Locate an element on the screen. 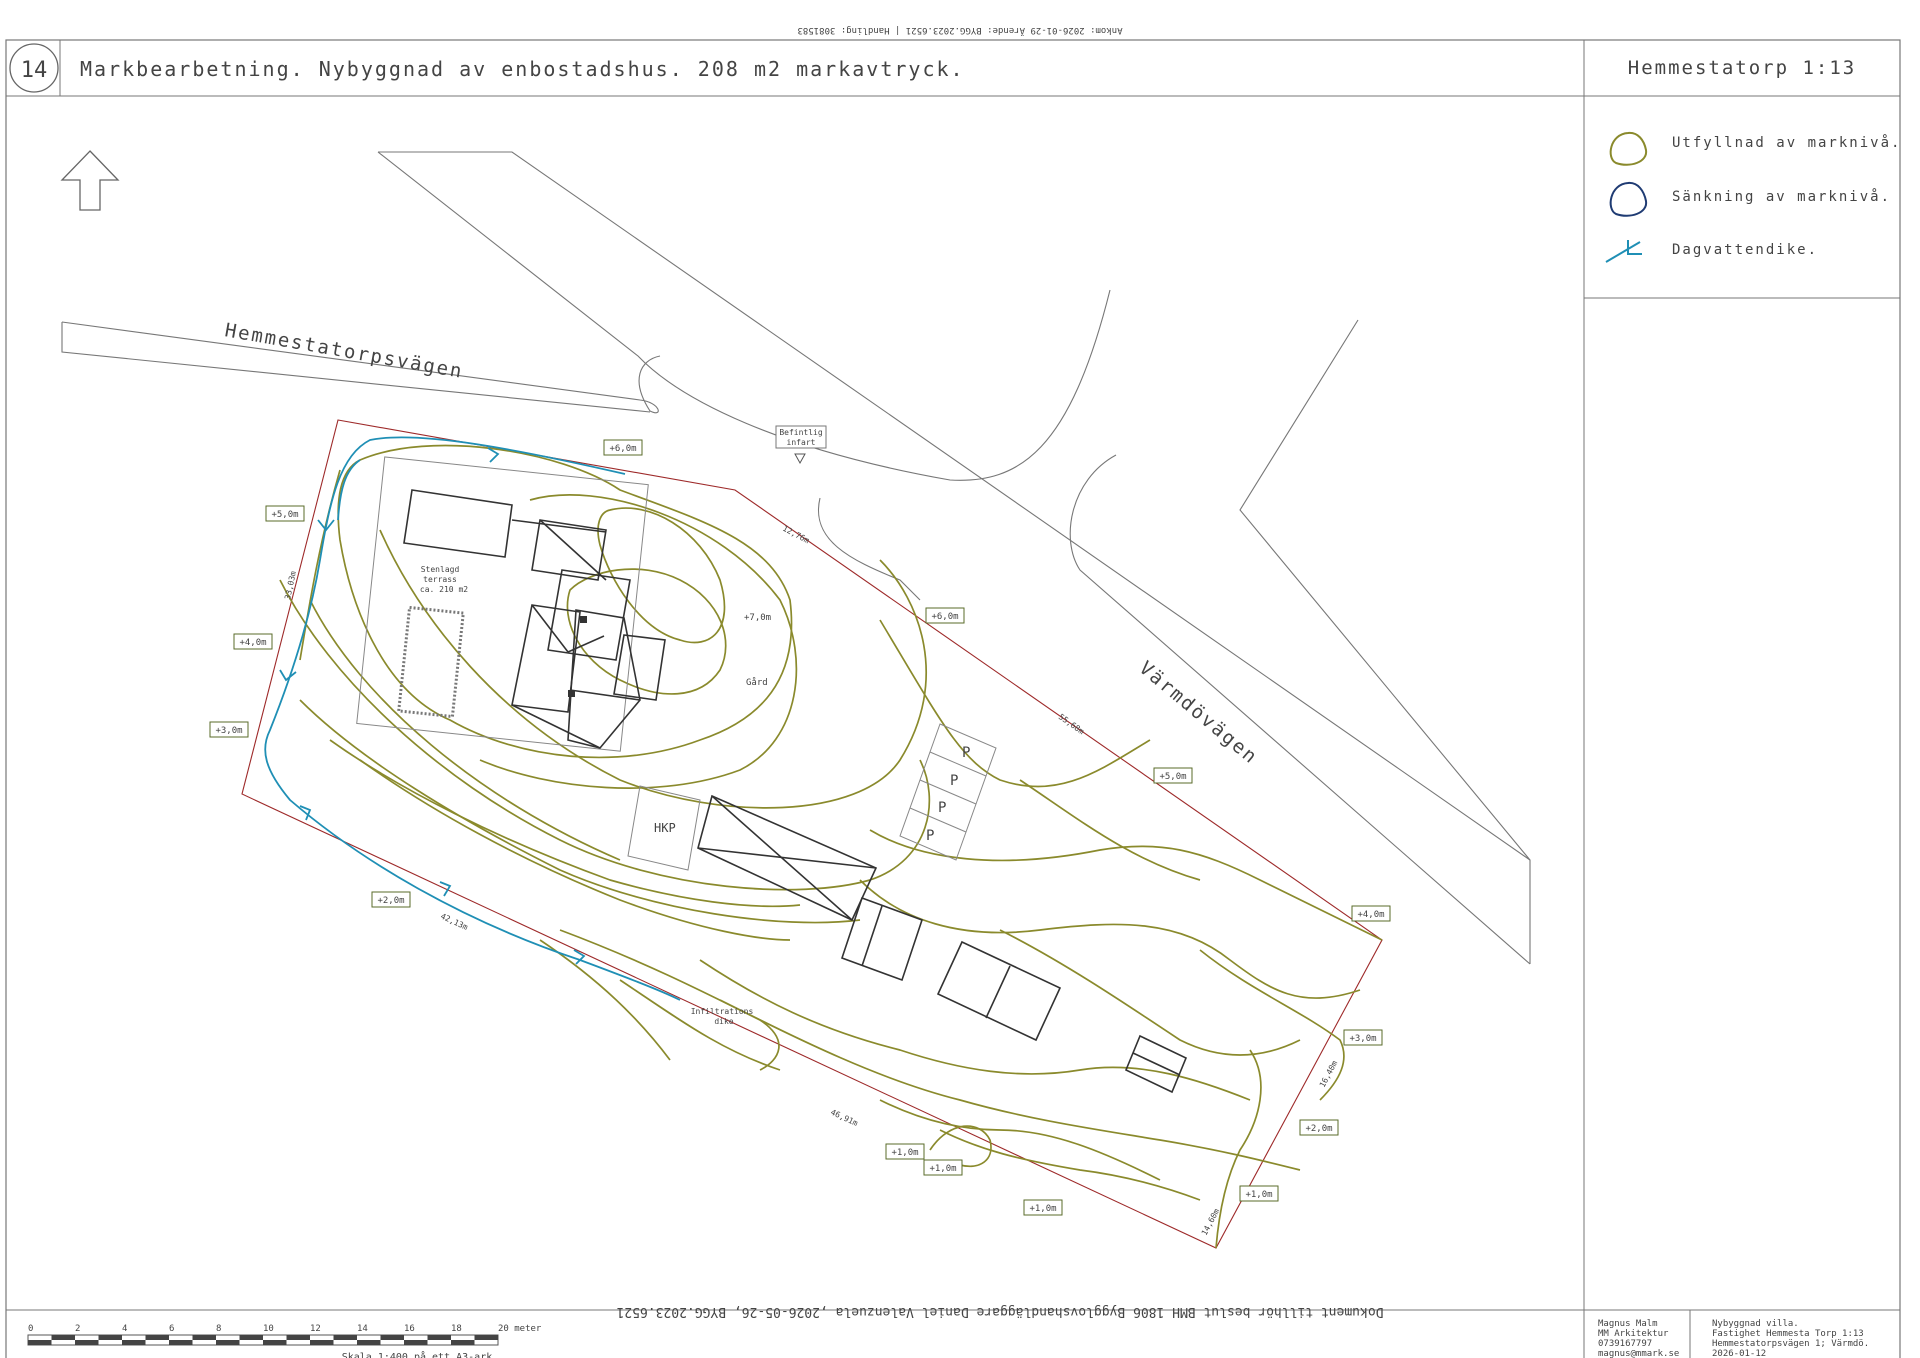 This screenshot has height=1358, width=1920. level-tag-11: +1,0m is located at coordinates (1259, 1193).